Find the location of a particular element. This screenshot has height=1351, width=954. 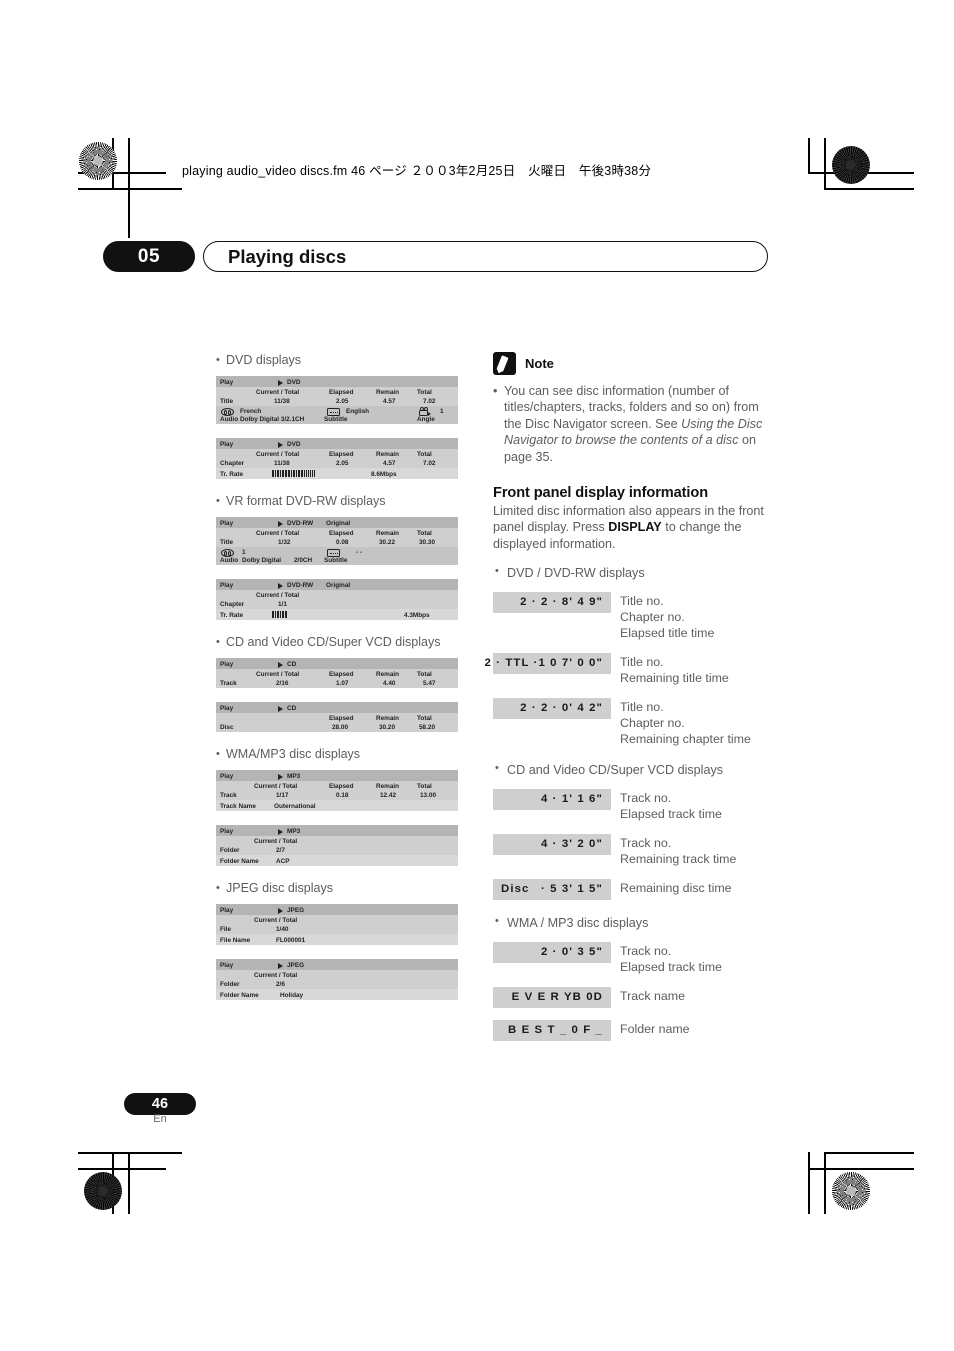

osd-disc-type: DVD is located at coordinates (294, 444).